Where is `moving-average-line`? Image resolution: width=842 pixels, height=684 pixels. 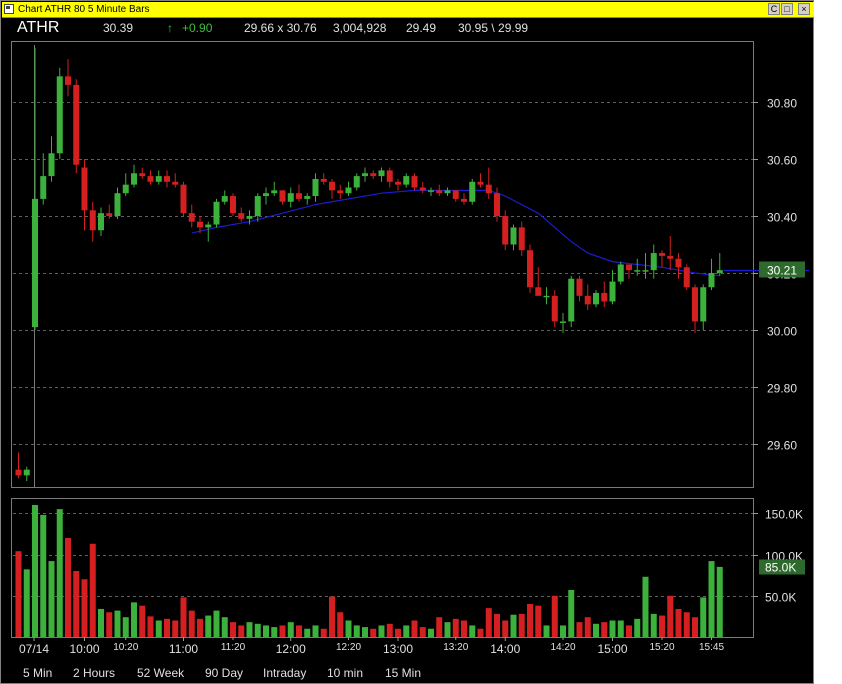
moving-average-line is located at coordinates (455, 233).